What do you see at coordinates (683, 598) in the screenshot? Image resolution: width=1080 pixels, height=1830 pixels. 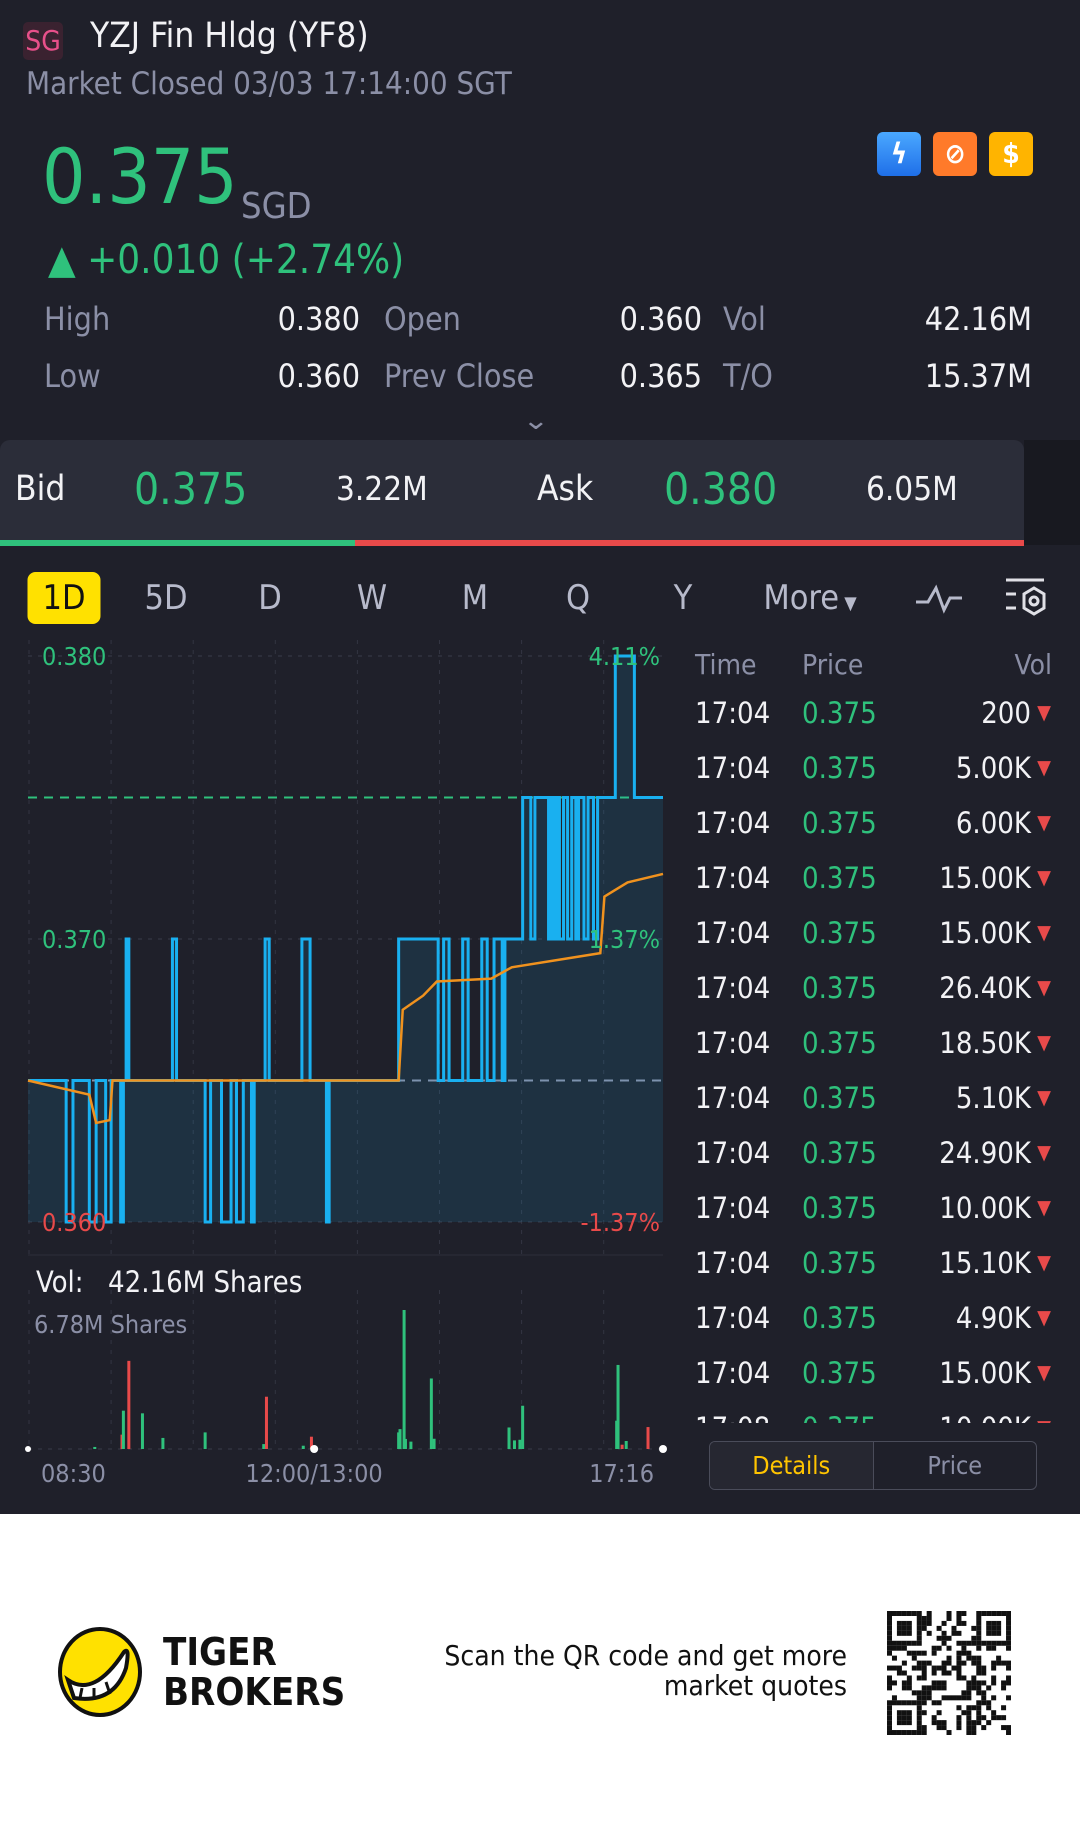 I see `tab-year: Y` at bounding box center [683, 598].